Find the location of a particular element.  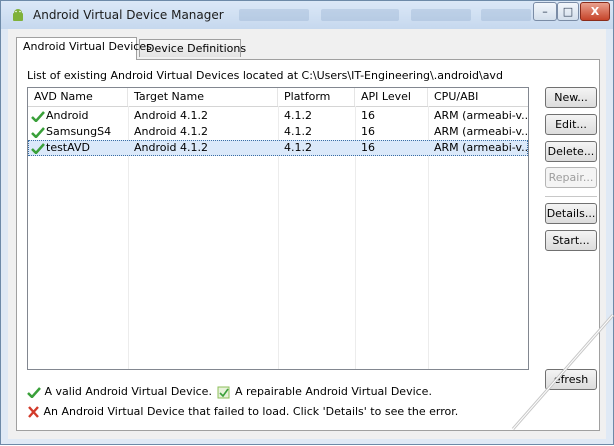

column-header-avd-name: AVD Name is located at coordinates (78, 97).